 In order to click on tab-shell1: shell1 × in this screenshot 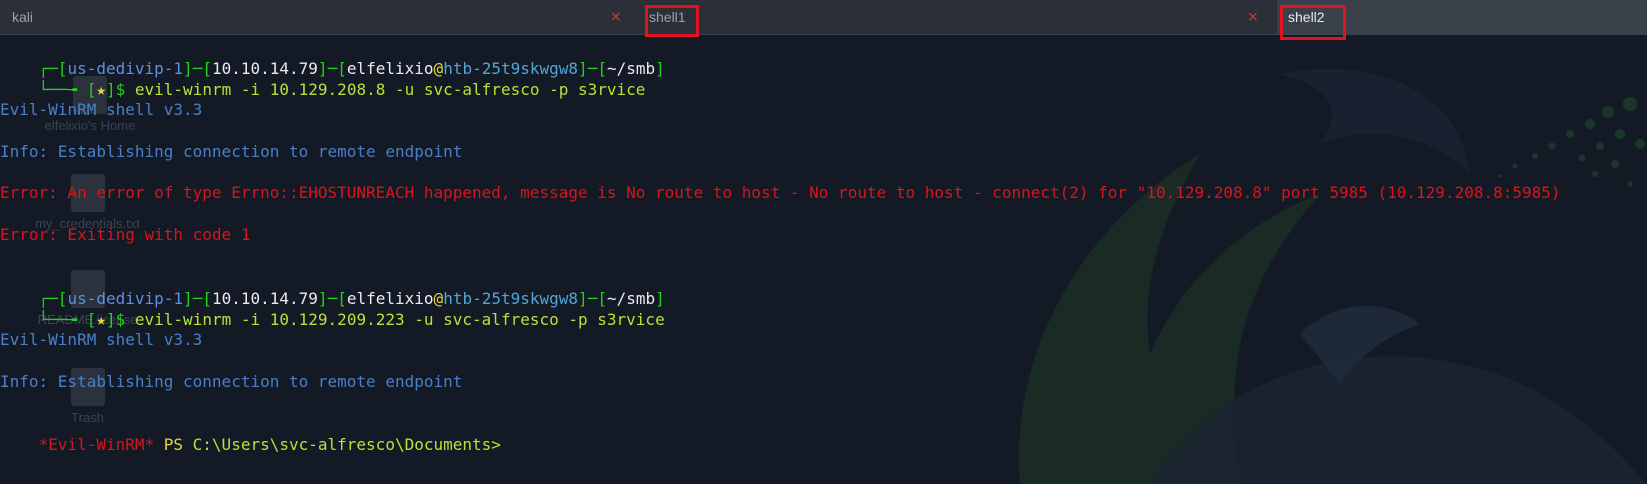, I will do `click(952, 17)`.